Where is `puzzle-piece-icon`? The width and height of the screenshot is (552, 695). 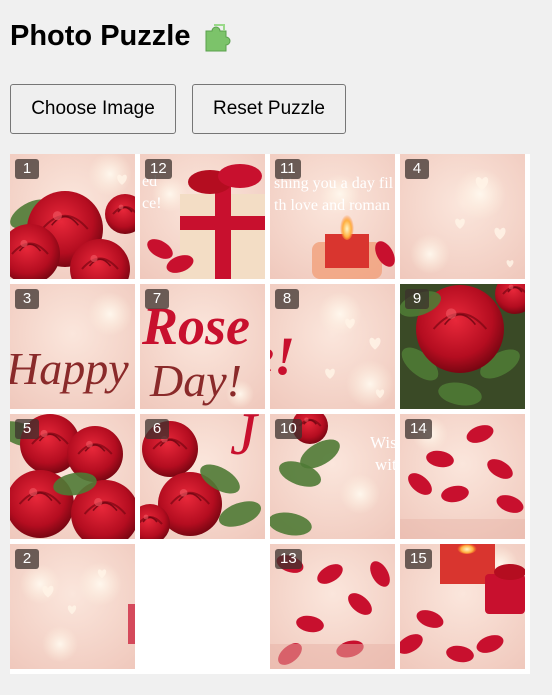 puzzle-piece-icon is located at coordinates (218, 37).